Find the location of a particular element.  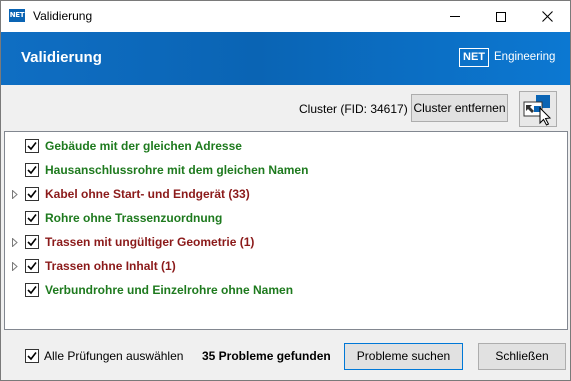

check-label: Kabel ohne Start- und Endgerät (33) is located at coordinates (147, 194).